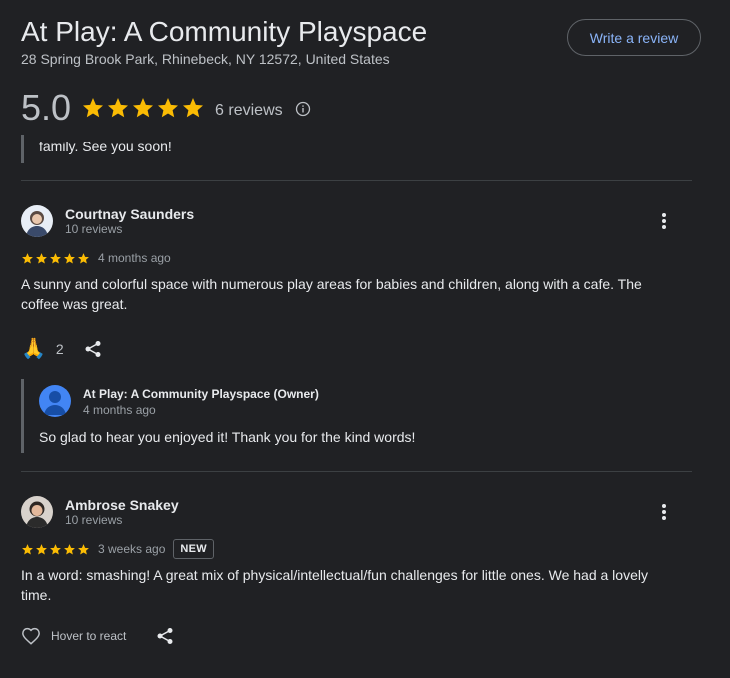 Image resolution: width=730 pixels, height=678 pixels. Describe the element at coordinates (193, 549) in the screenshot. I see `new-badge: NEW` at that location.